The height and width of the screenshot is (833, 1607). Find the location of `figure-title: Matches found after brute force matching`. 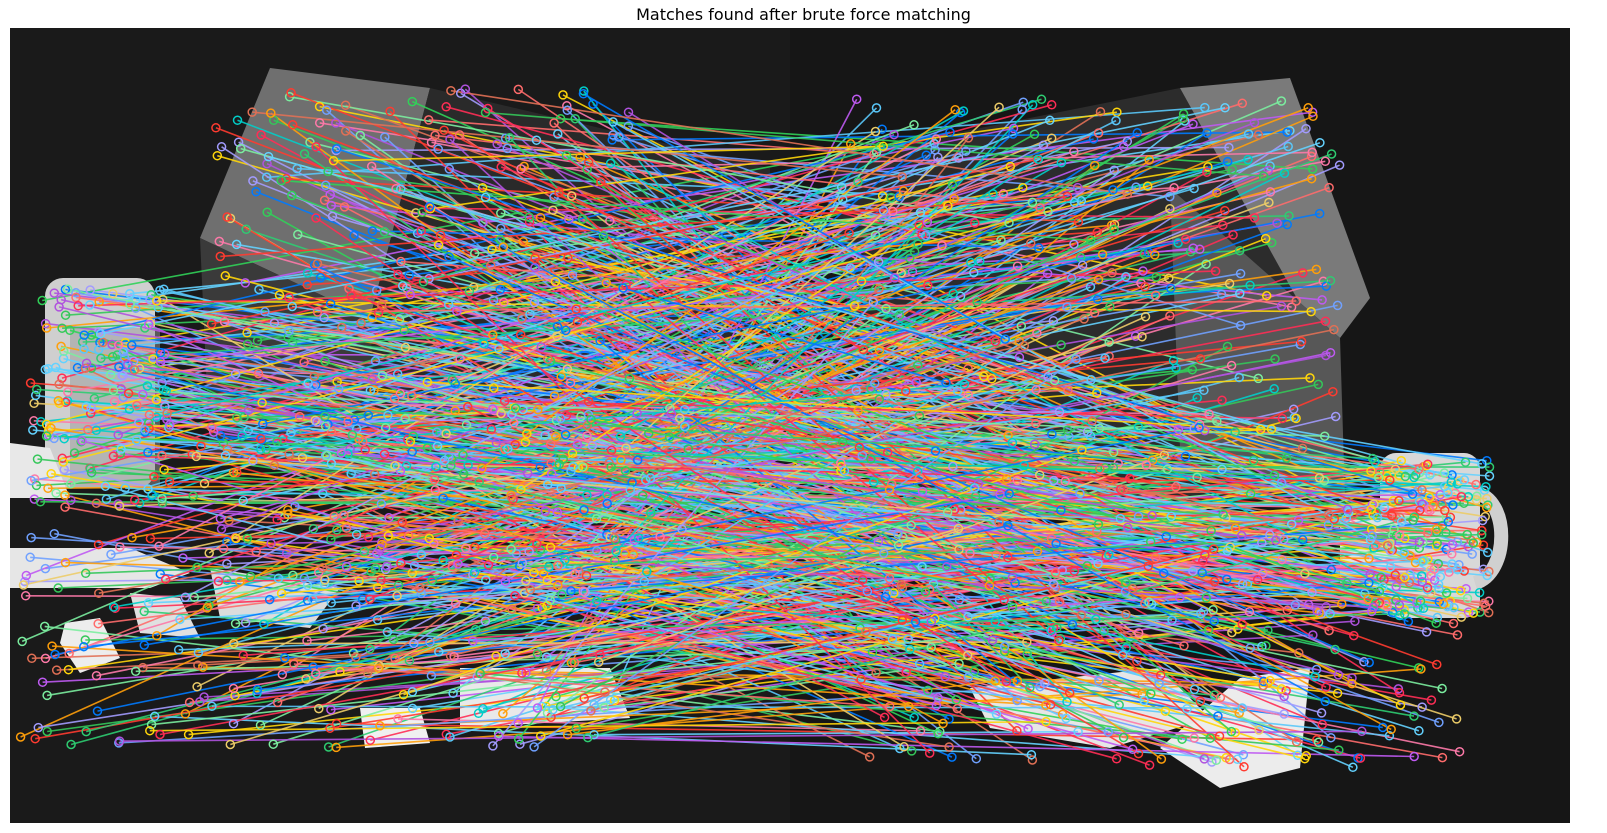

figure-title: Matches found after brute force matching is located at coordinates (803, 14).